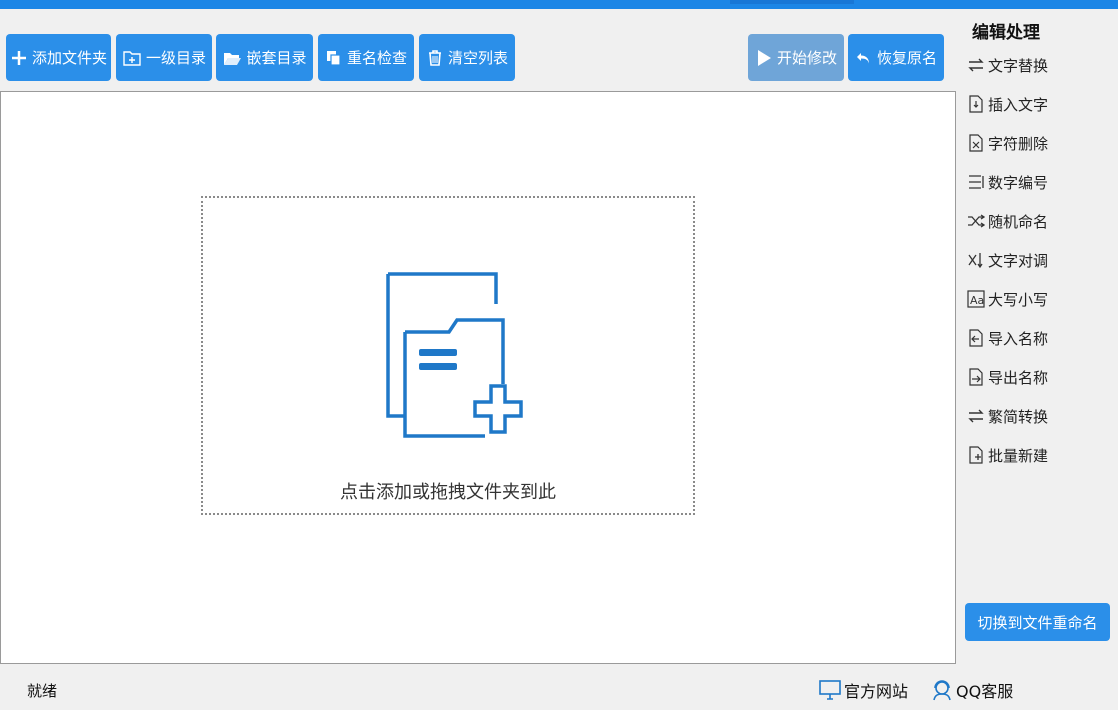 Image resolution: width=1118 pixels, height=710 pixels. Describe the element at coordinates (1018, 65) in the screenshot. I see `sidebar-item-label: 文字替换` at that location.